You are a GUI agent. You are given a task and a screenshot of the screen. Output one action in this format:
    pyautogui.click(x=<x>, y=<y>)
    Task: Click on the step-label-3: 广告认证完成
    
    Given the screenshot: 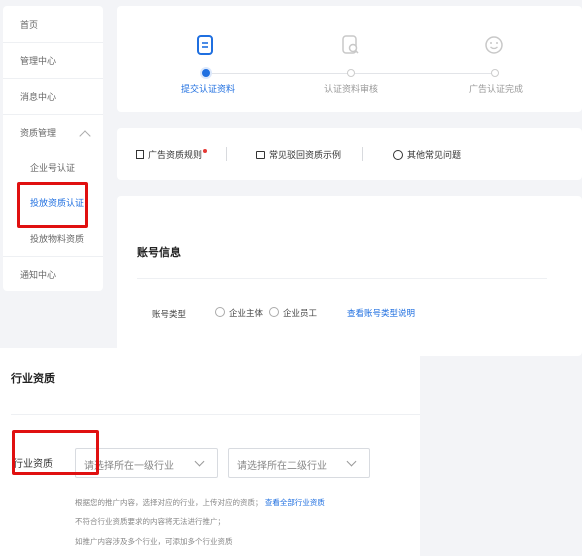 What is the action you would take?
    pyautogui.click(x=496, y=90)
    